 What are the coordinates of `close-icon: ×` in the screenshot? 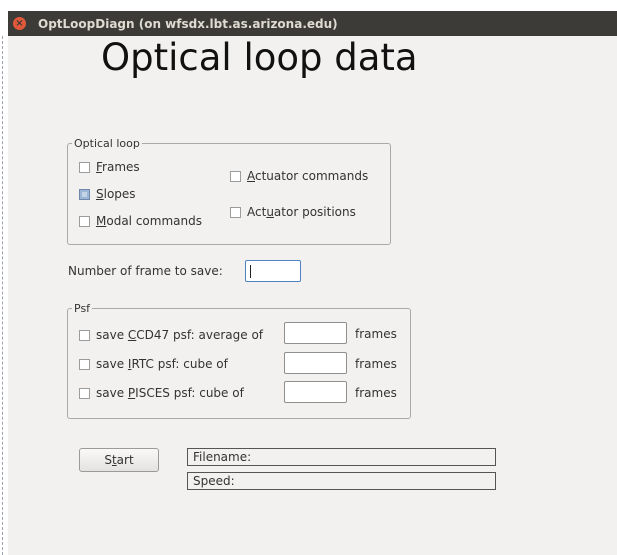 It's located at (19, 23).